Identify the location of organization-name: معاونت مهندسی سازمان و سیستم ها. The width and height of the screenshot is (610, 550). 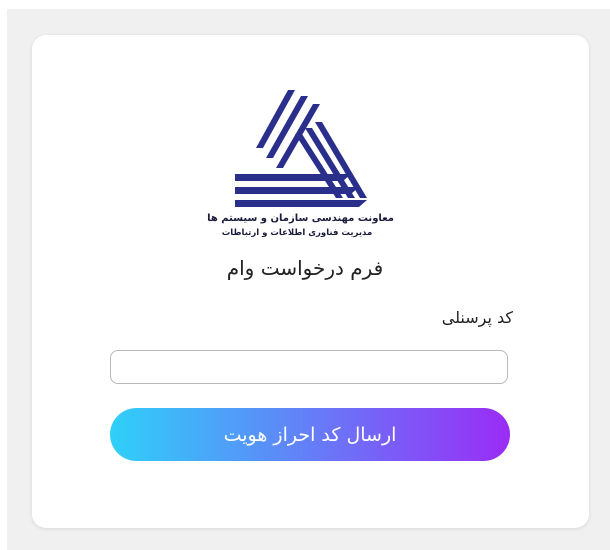
(300, 218).